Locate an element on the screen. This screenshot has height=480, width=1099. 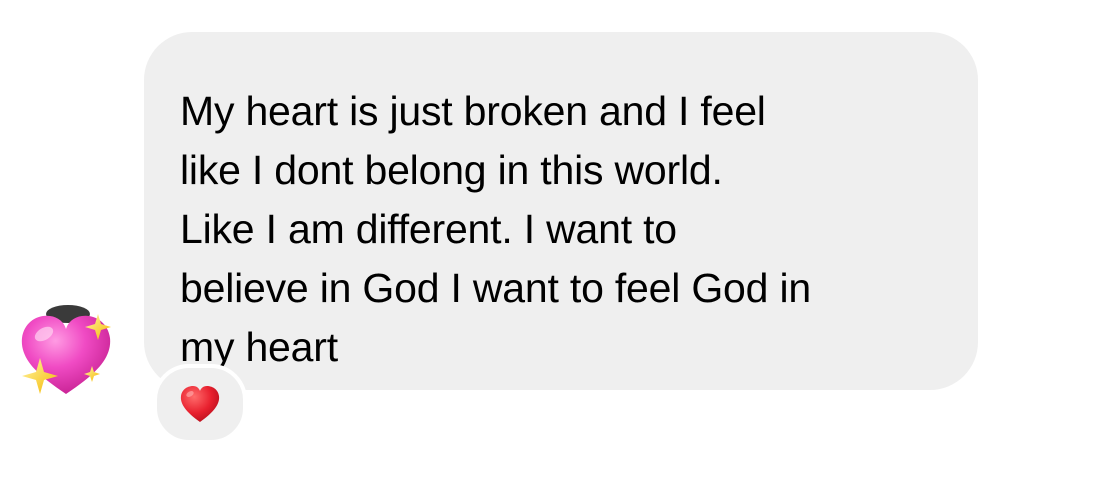
sender-avatar is located at coordinates (66, 354).